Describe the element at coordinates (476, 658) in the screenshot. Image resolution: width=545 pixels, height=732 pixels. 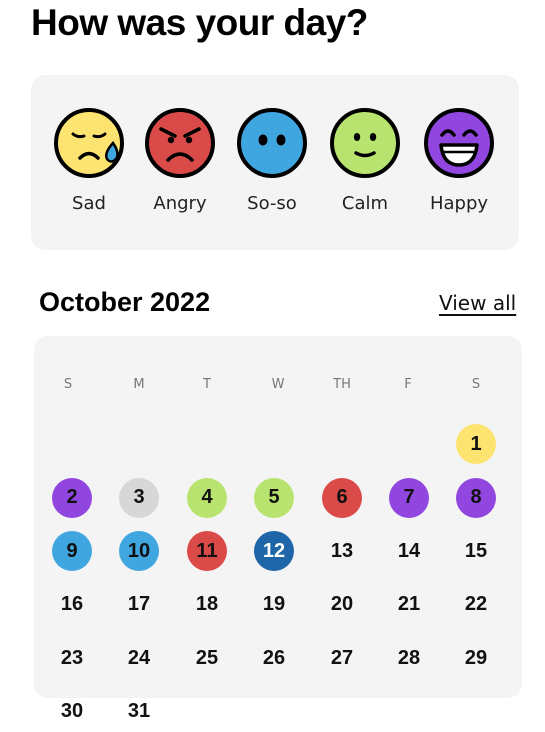
I see `calendar-day-29: 29` at that location.